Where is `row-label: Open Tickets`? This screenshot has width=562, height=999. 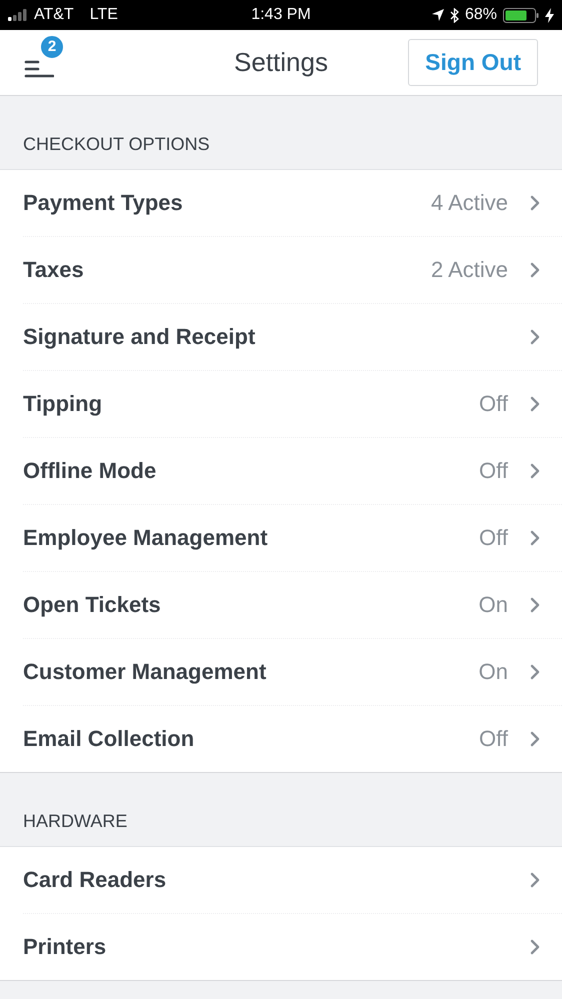
row-label: Open Tickets is located at coordinates (92, 605).